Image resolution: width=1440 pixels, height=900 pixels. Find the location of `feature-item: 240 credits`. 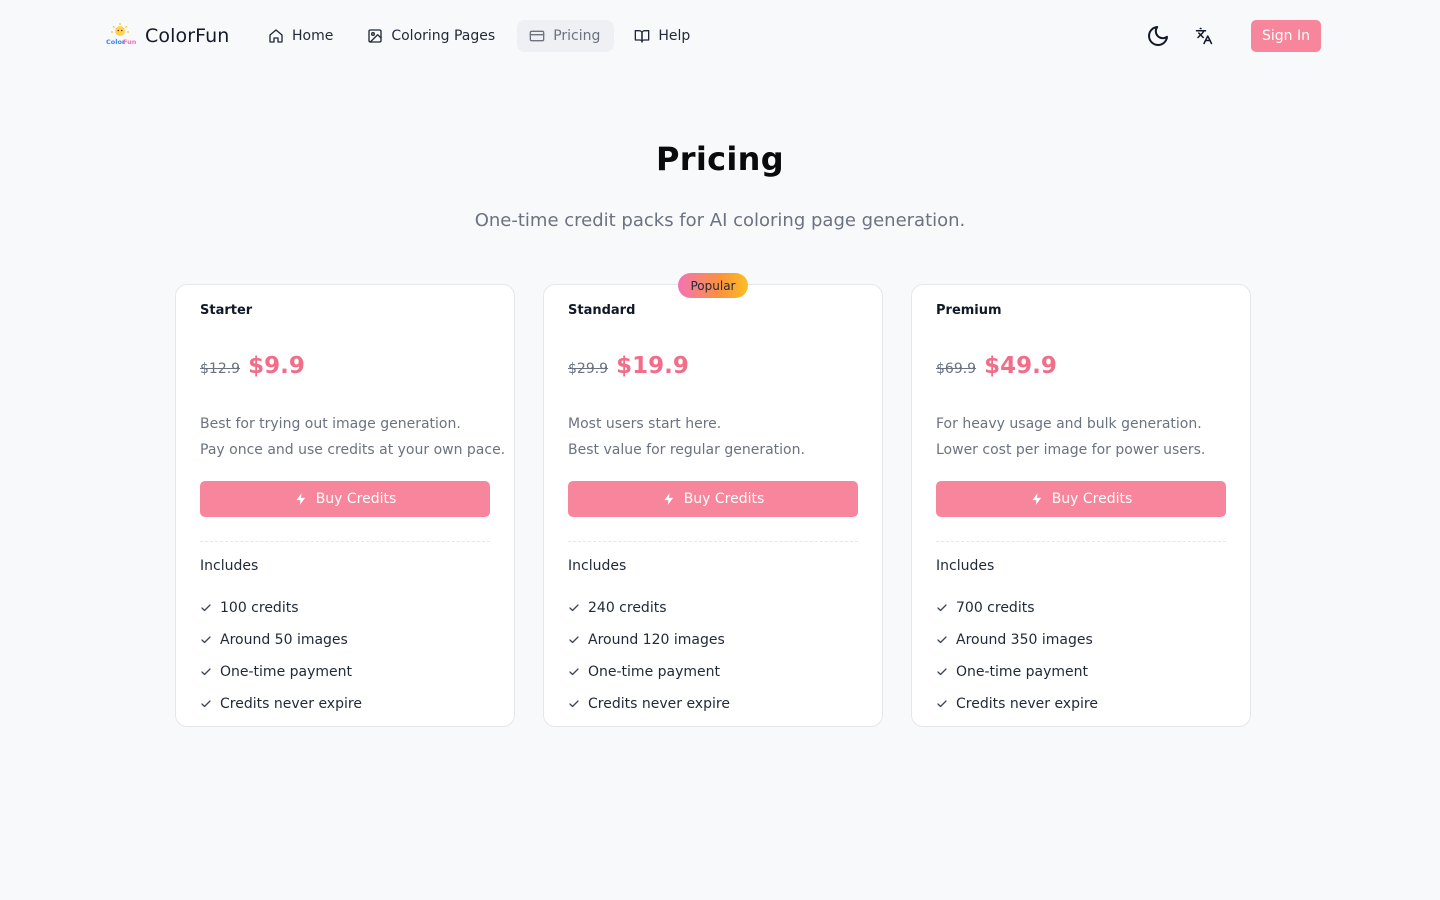

feature-item: 240 credits is located at coordinates (649, 608).